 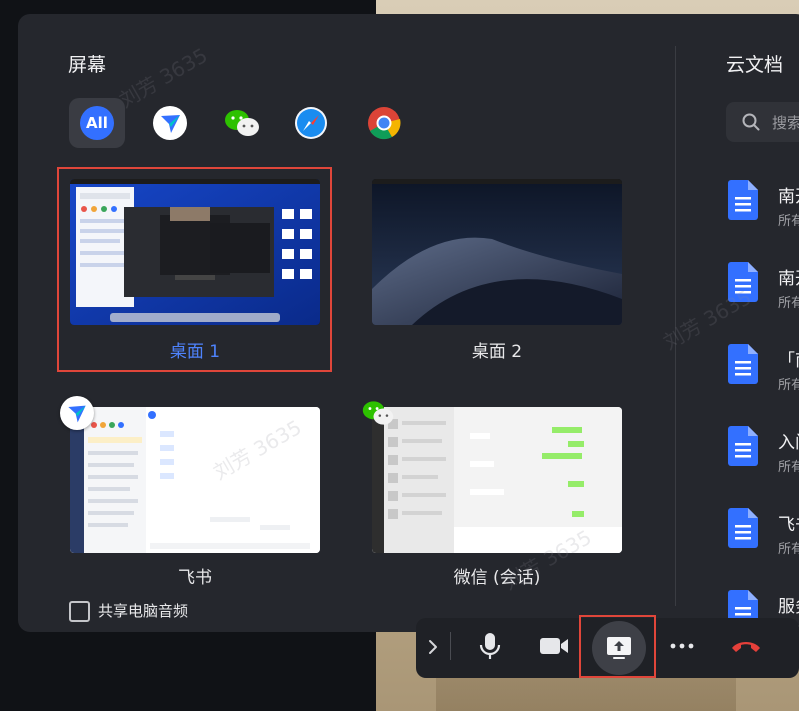 I want to click on hang-up-button, so click(x=746, y=646).